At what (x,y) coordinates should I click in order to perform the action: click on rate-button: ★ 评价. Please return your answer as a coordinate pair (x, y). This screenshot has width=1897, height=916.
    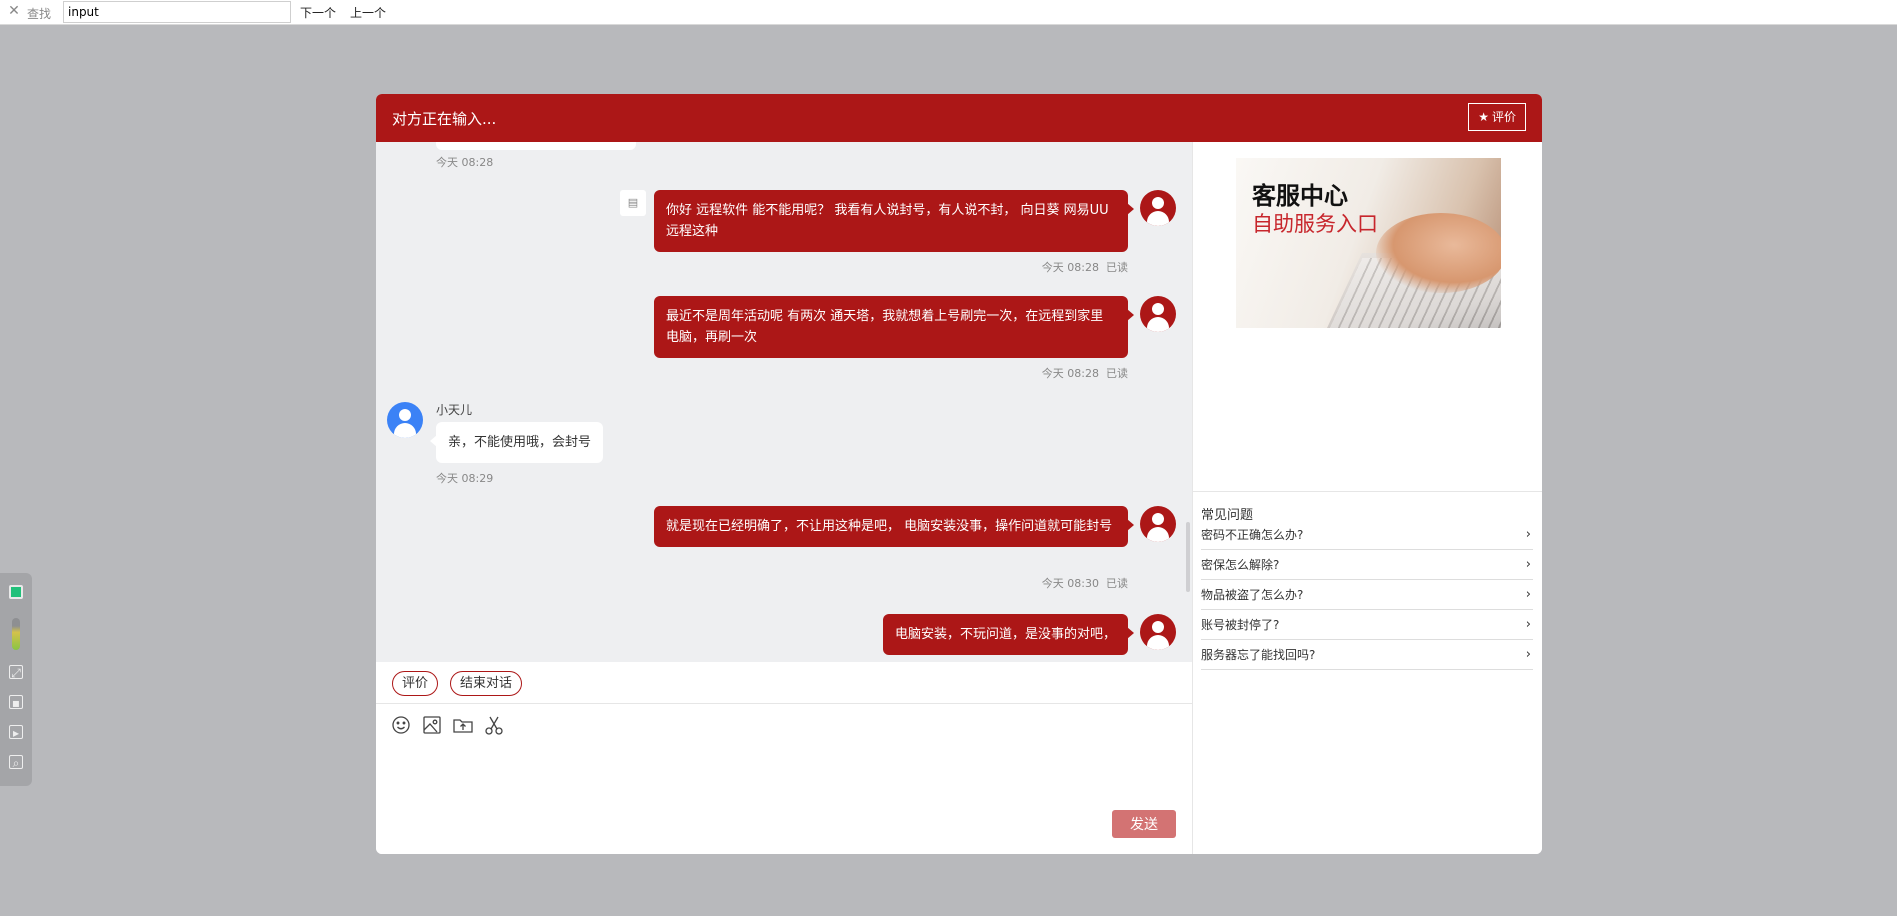
    Looking at the image, I should click on (1497, 117).